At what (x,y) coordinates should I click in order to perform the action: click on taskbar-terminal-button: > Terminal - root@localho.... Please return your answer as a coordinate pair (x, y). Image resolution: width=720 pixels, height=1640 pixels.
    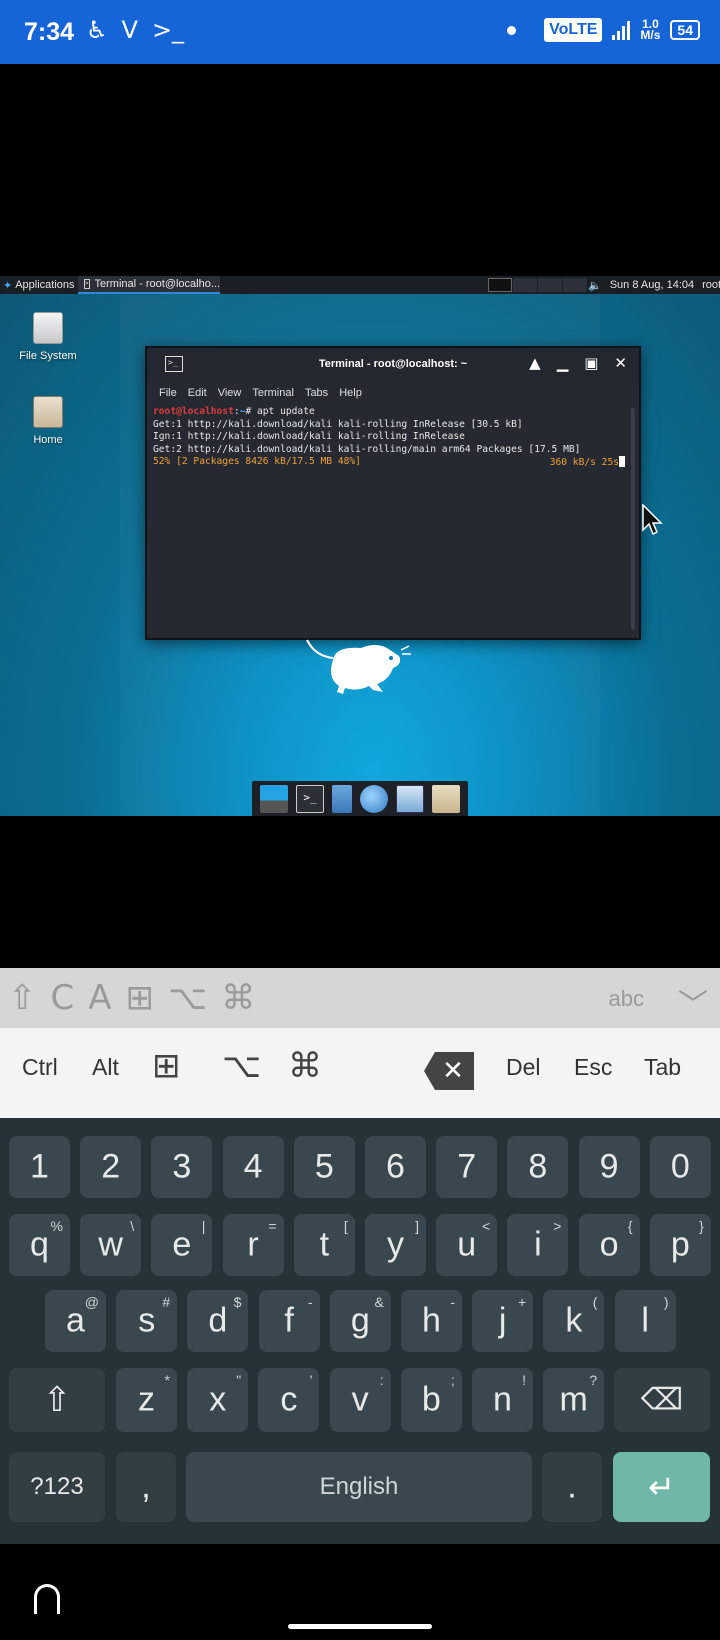
    Looking at the image, I should click on (149, 285).